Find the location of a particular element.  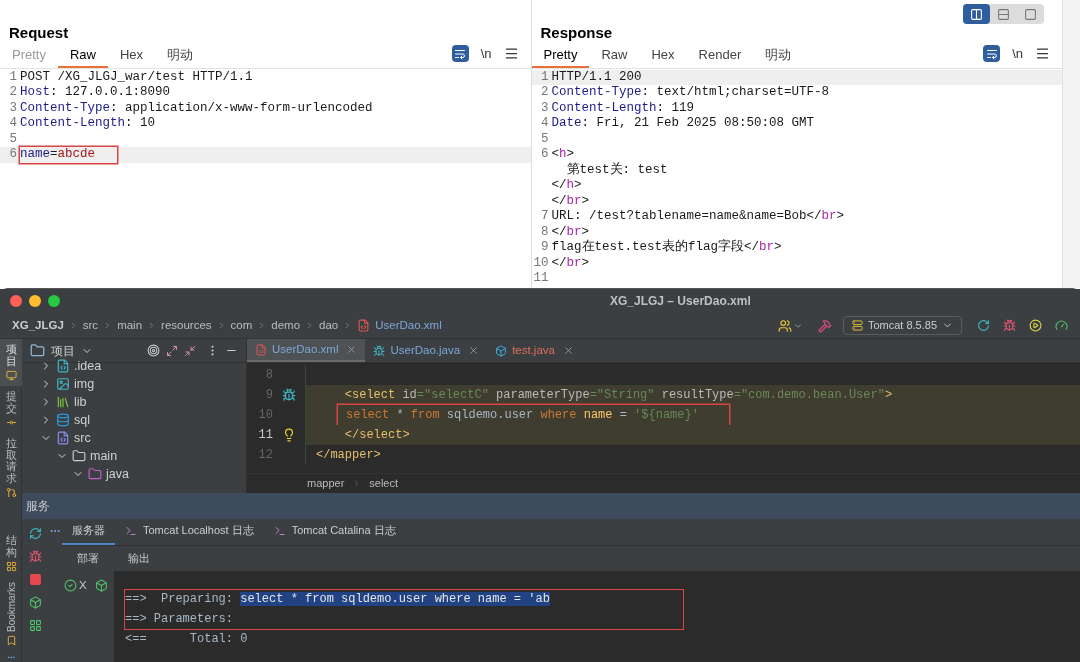

view-tab: Render is located at coordinates (720, 55).